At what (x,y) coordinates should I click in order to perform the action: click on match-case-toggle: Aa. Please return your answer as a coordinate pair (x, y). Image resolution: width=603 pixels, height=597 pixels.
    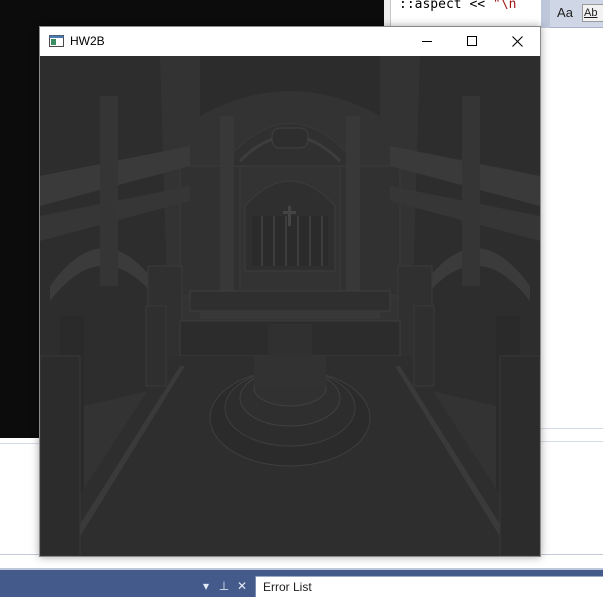
    Looking at the image, I should click on (565, 13).